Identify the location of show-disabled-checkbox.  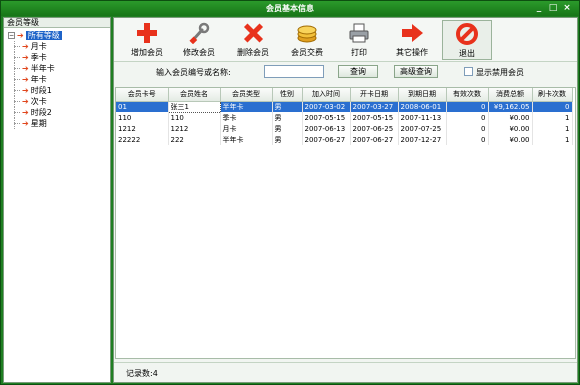
(468, 71).